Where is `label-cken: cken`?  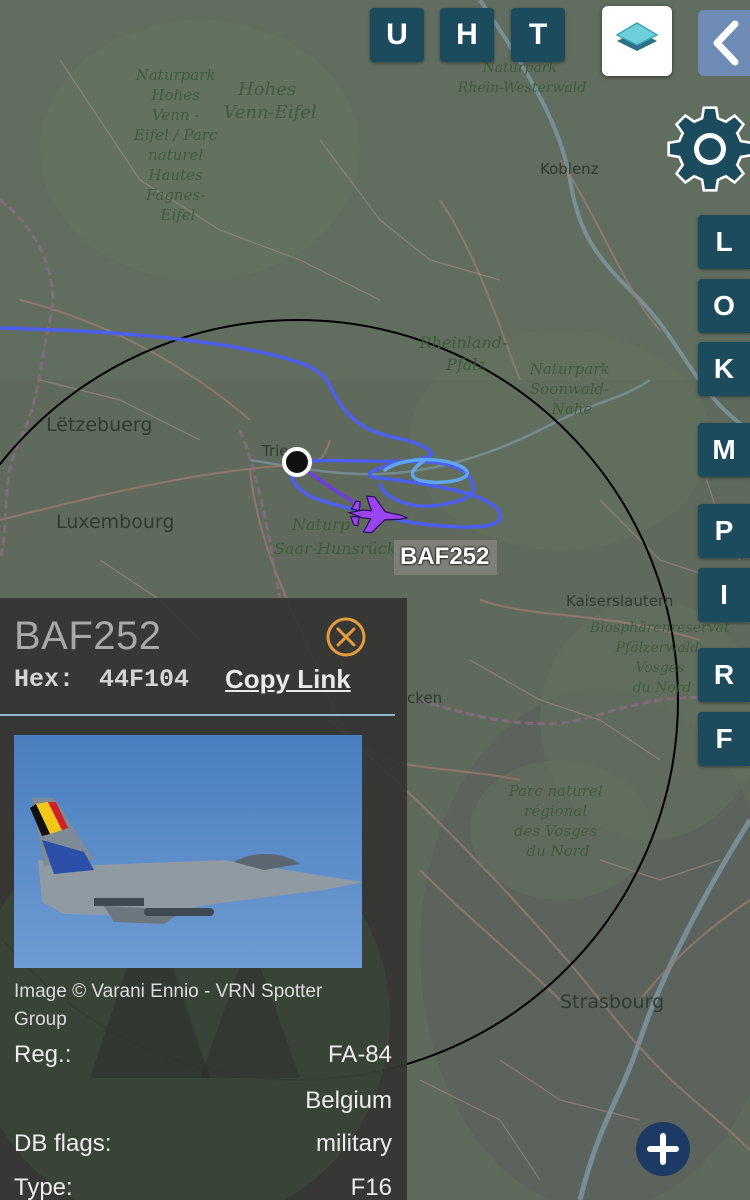
label-cken: cken is located at coordinates (424, 698).